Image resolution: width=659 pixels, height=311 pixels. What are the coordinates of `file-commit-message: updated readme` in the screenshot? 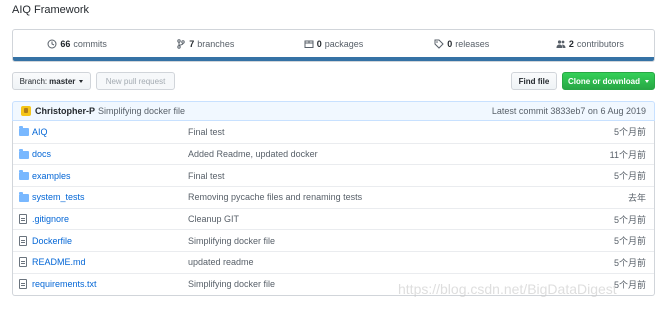 It's located at (221, 262).